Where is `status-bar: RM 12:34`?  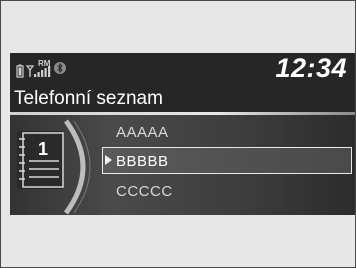
status-bar: RM 12:34 is located at coordinates (182, 70).